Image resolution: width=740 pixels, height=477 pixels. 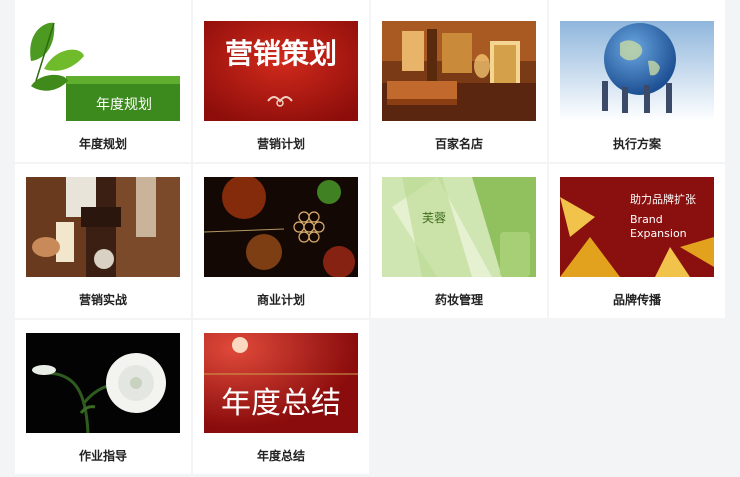 I want to click on thumbnail-leaves: 年度规划, so click(x=103, y=71).